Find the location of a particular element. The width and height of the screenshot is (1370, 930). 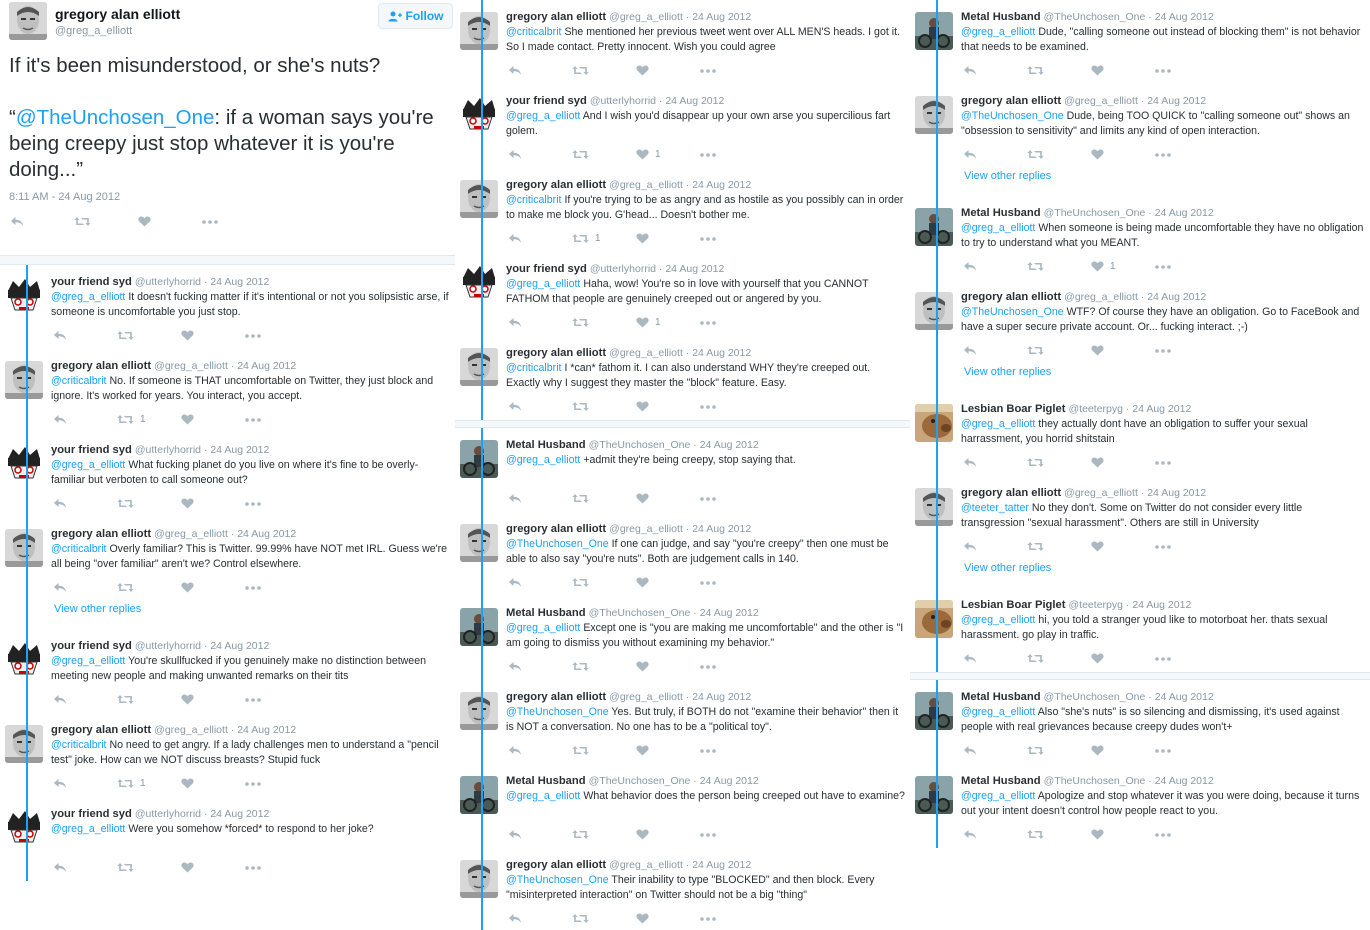

author-handle: @utterlyhorrid is located at coordinates (168, 646).